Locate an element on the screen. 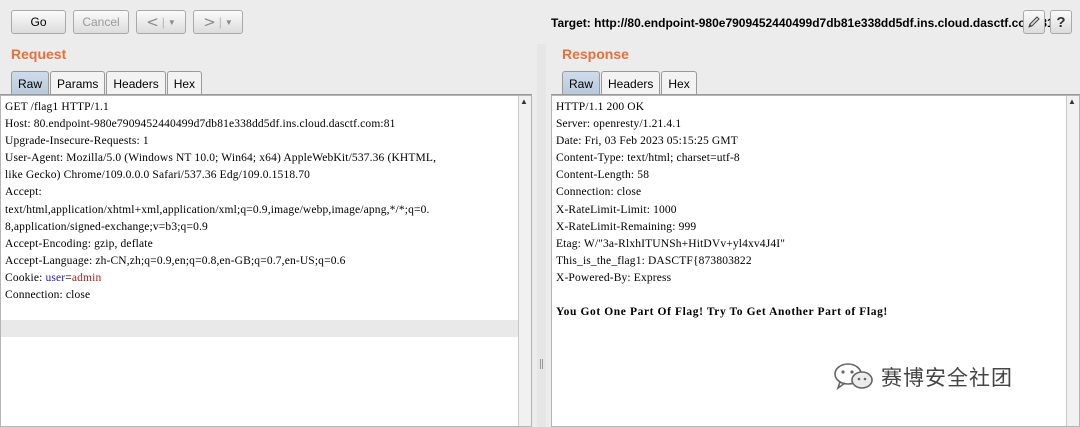 This screenshot has height=427, width=1080. response-line: Content-Type: text/html; charset=utf-8 is located at coordinates (648, 158).